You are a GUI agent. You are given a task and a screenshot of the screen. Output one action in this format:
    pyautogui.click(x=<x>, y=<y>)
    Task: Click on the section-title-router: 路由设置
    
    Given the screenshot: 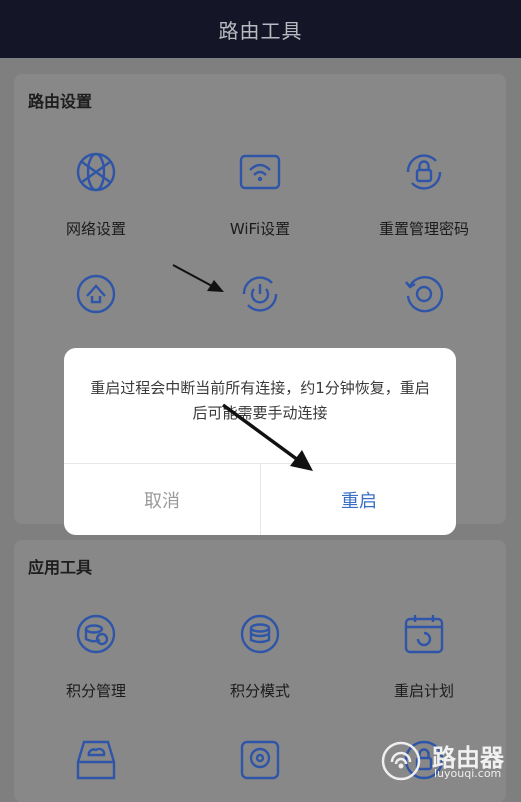 What is the action you would take?
    pyautogui.click(x=60, y=101)
    